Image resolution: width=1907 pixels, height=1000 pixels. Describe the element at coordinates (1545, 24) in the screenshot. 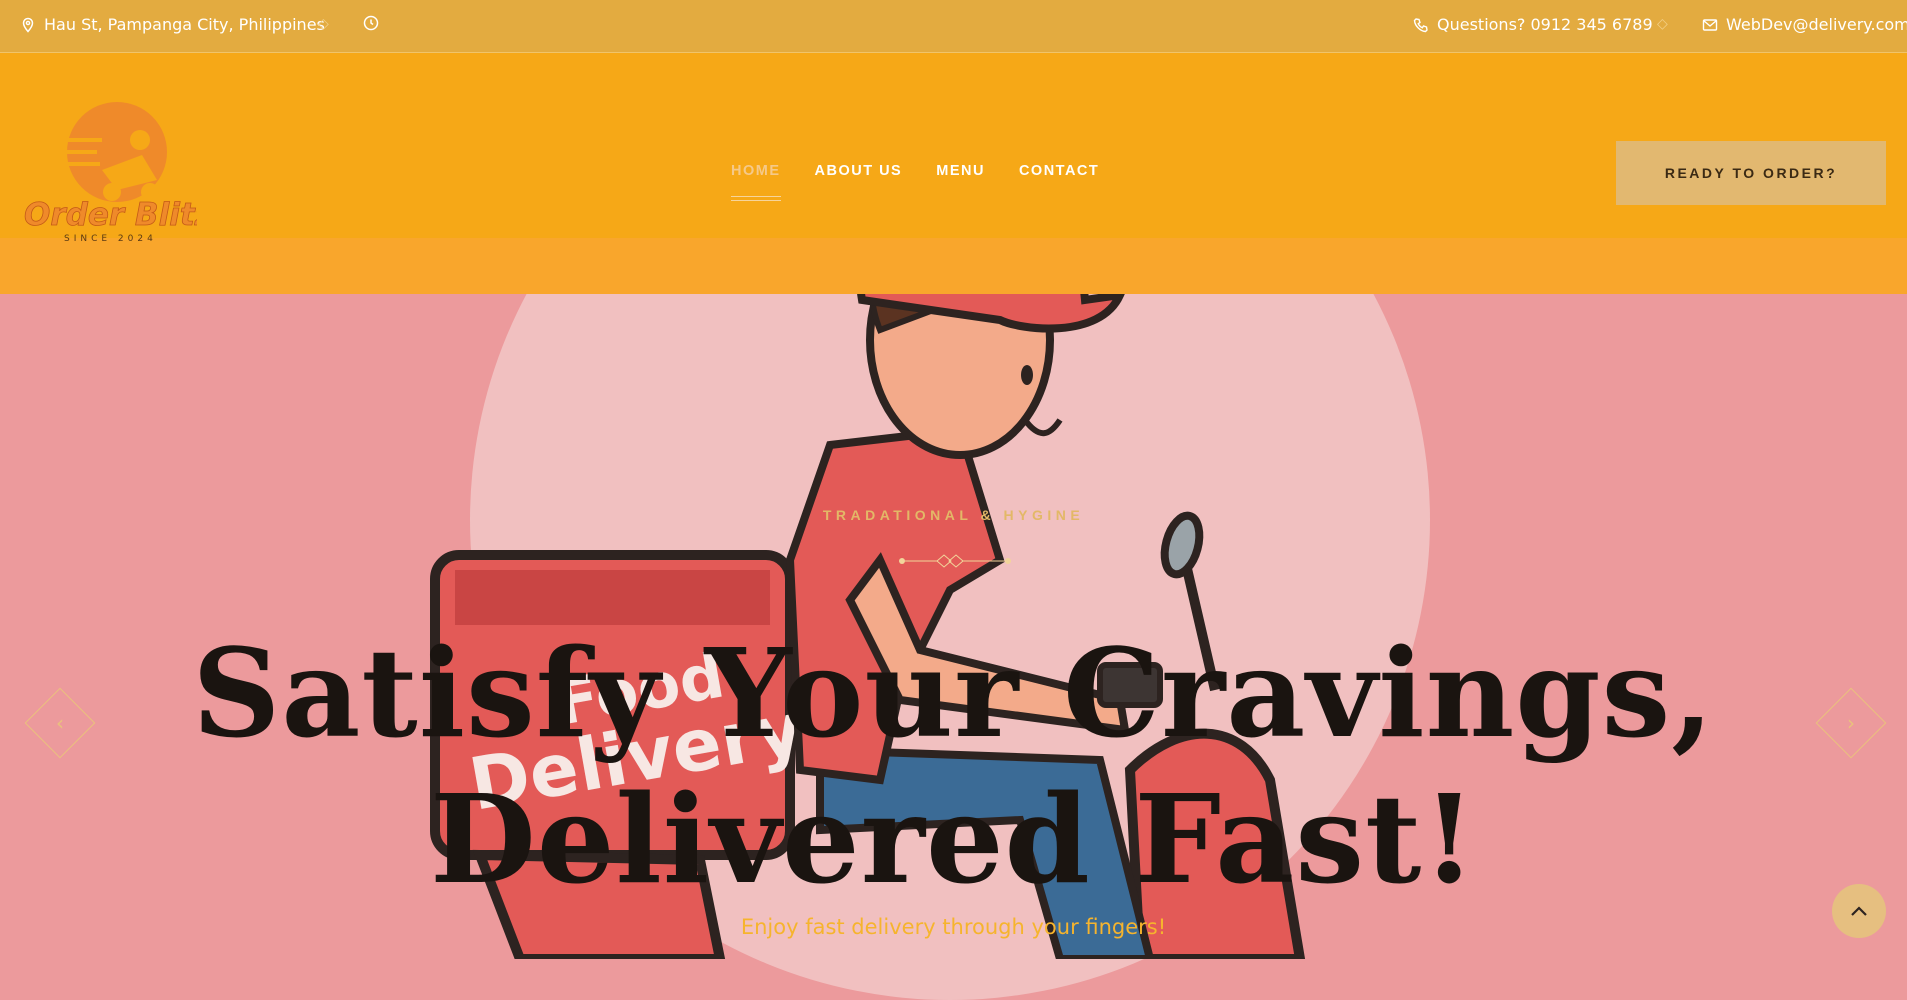

I see `phone-text: Questions? 0912 345 6789` at that location.